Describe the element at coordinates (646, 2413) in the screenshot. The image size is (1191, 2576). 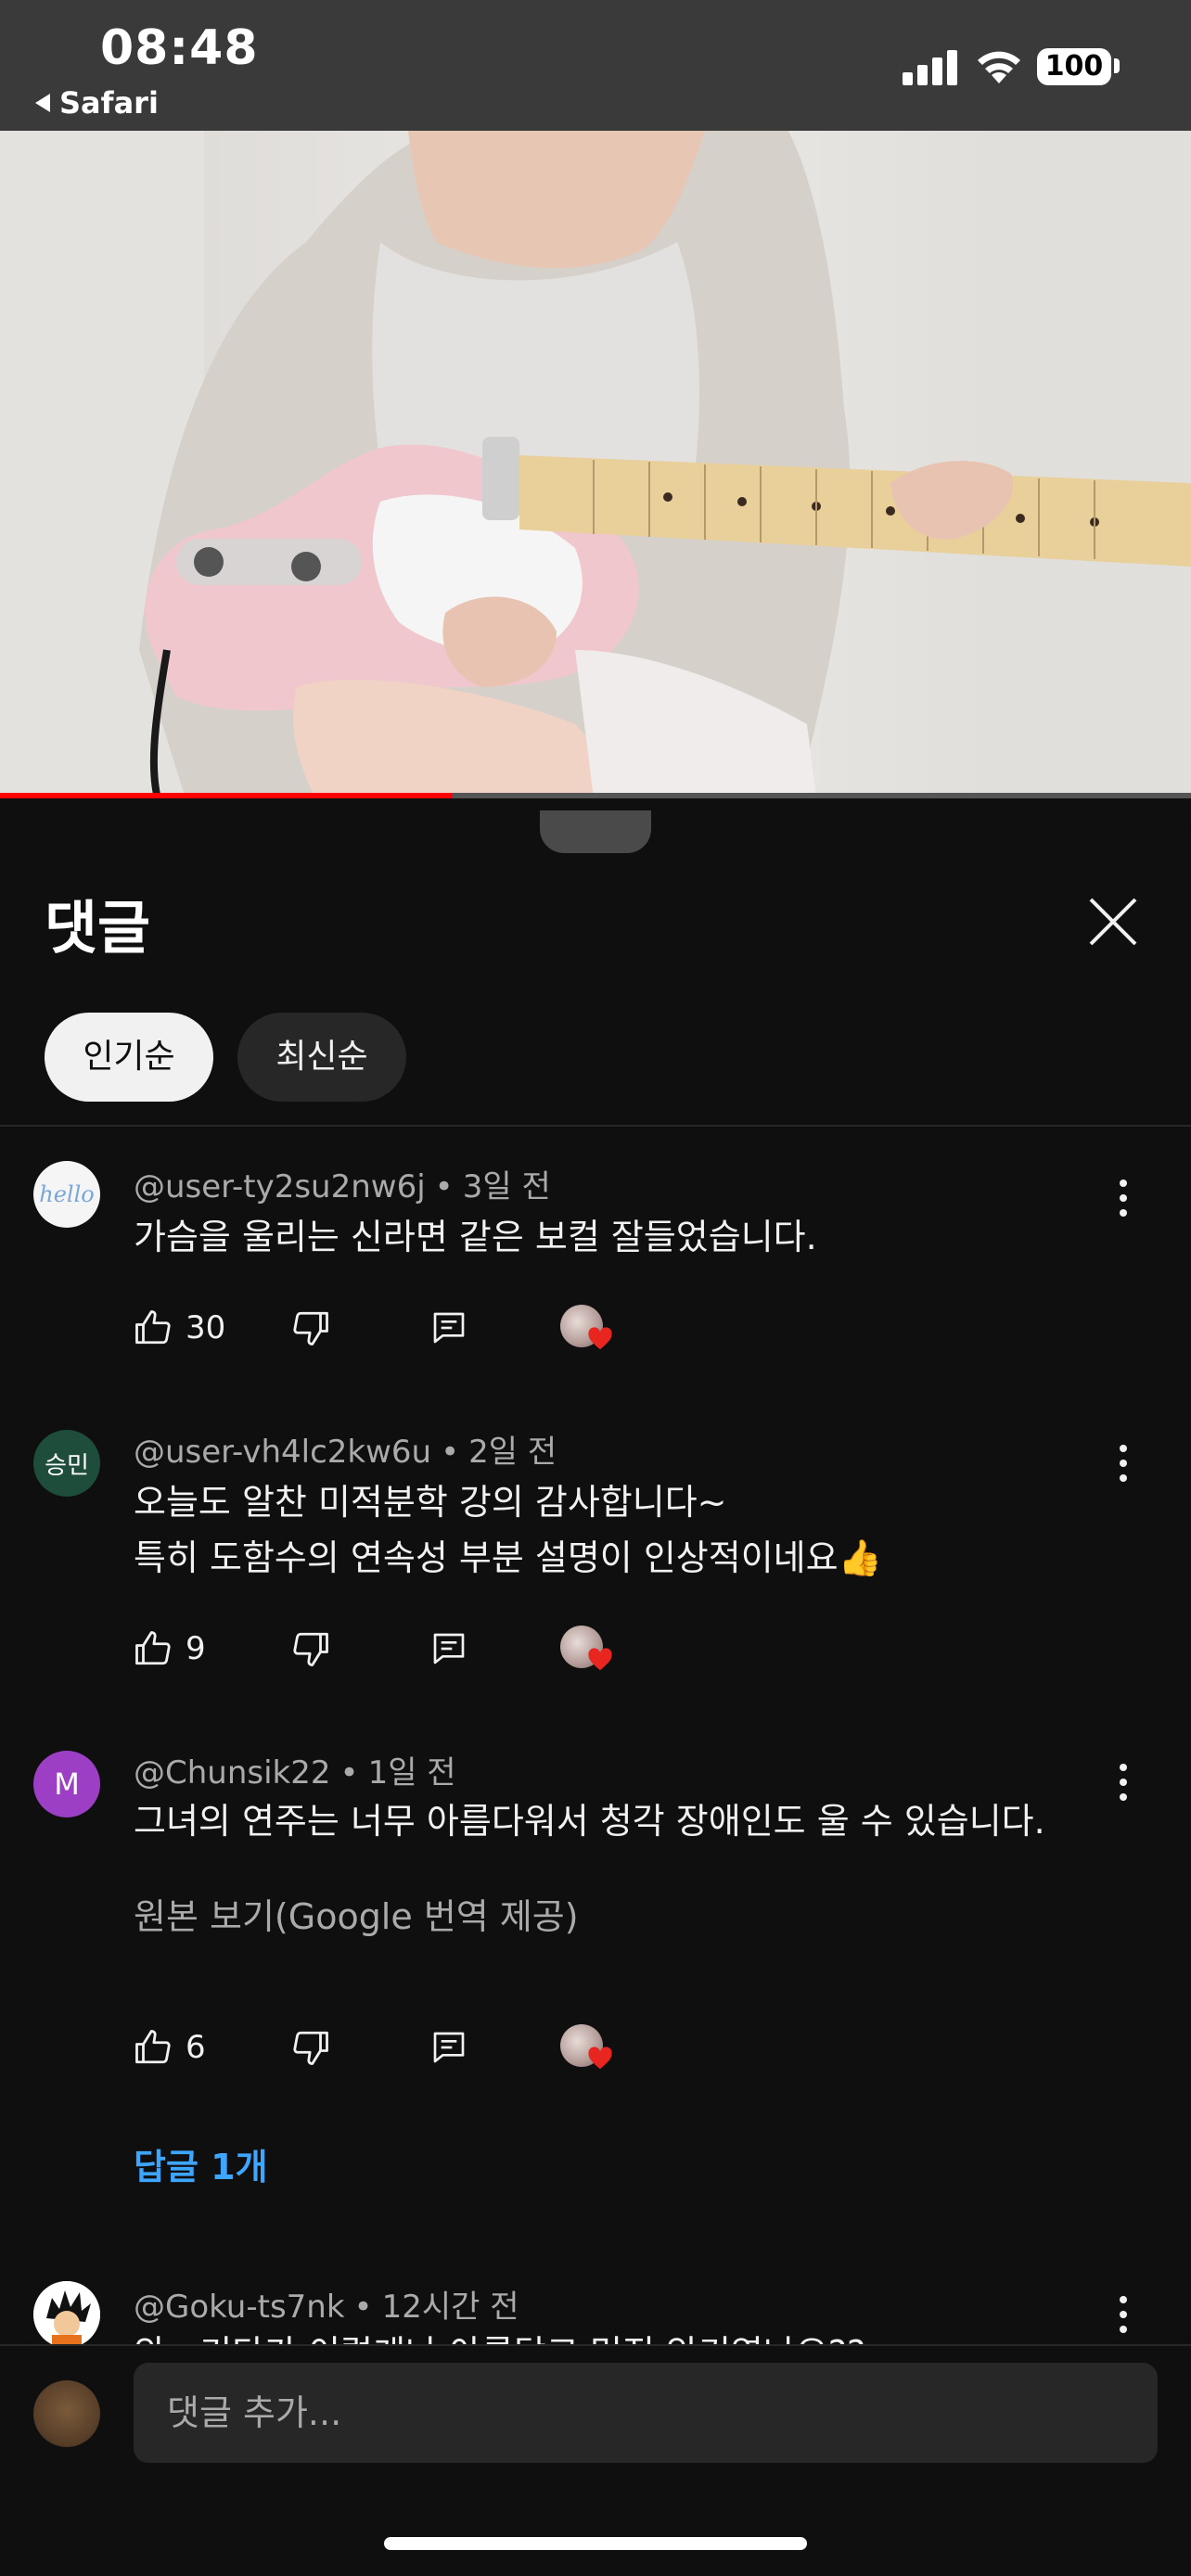
I see `add-comment-input` at that location.